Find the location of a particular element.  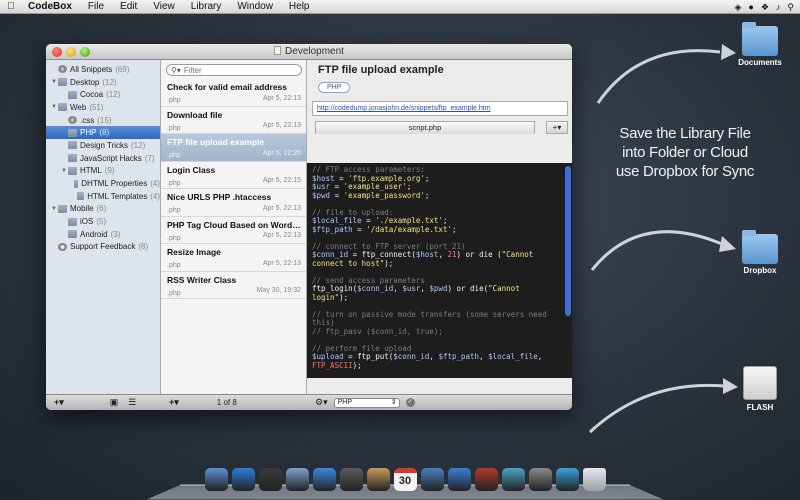

mail-icon is located at coordinates (297, 479).